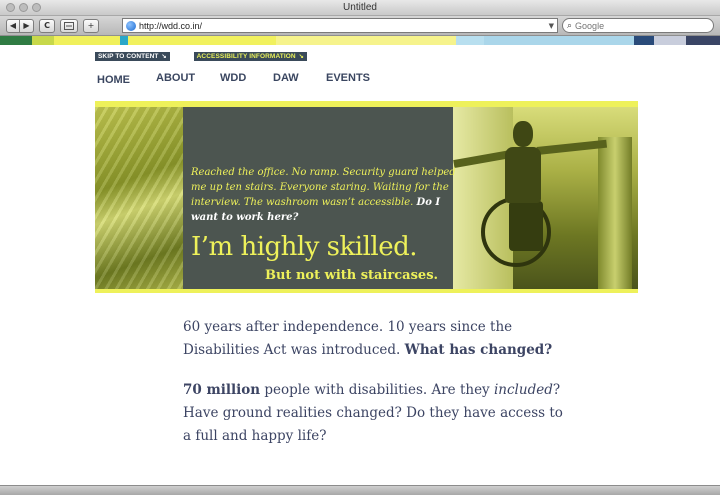 The width and height of the screenshot is (720, 495). I want to click on snapback-button, so click(69, 25).